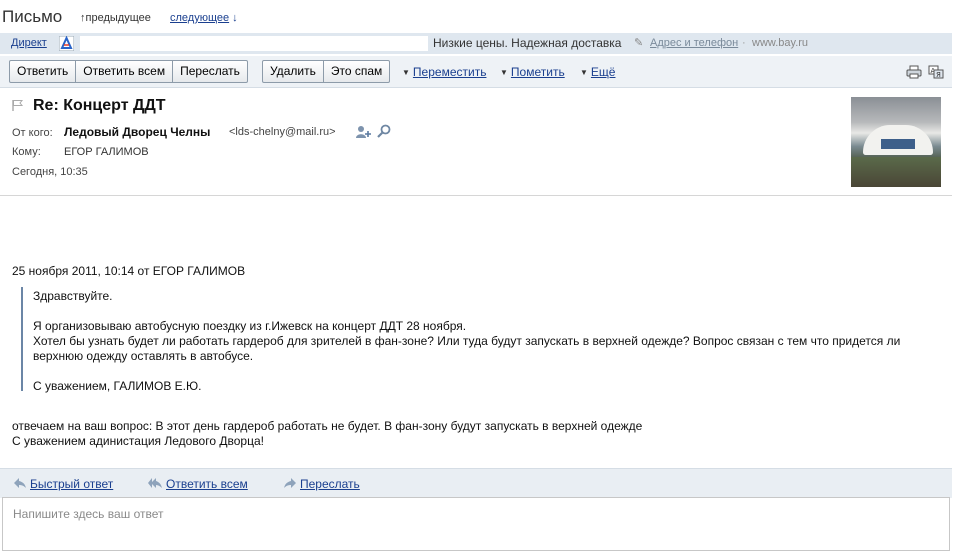 This screenshot has height=555, width=965. I want to click on address-phone-link: Адрес и телефон, so click(694, 43).